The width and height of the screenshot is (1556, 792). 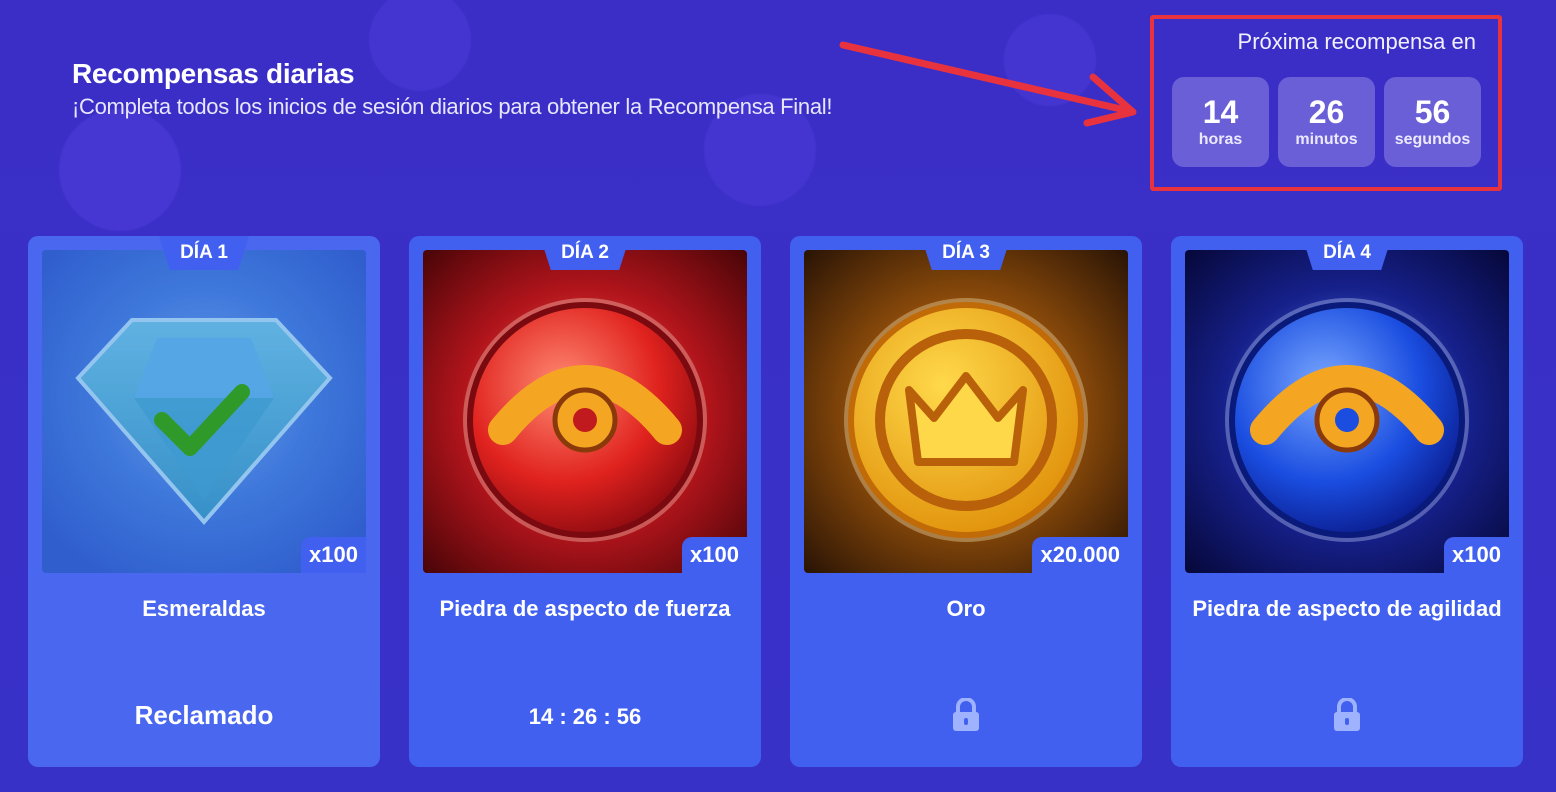 What do you see at coordinates (988, 84) in the screenshot?
I see `annotation-arrow` at bounding box center [988, 84].